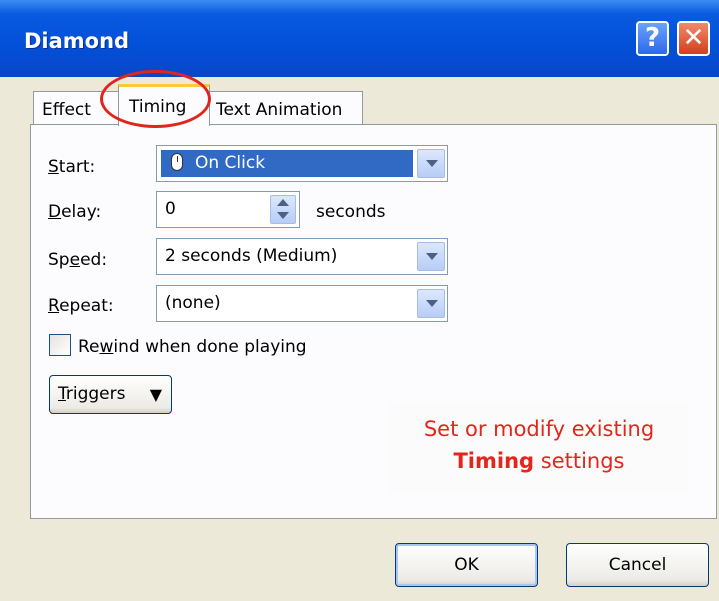  What do you see at coordinates (230, 163) in the screenshot?
I see `start-value: On Click` at bounding box center [230, 163].